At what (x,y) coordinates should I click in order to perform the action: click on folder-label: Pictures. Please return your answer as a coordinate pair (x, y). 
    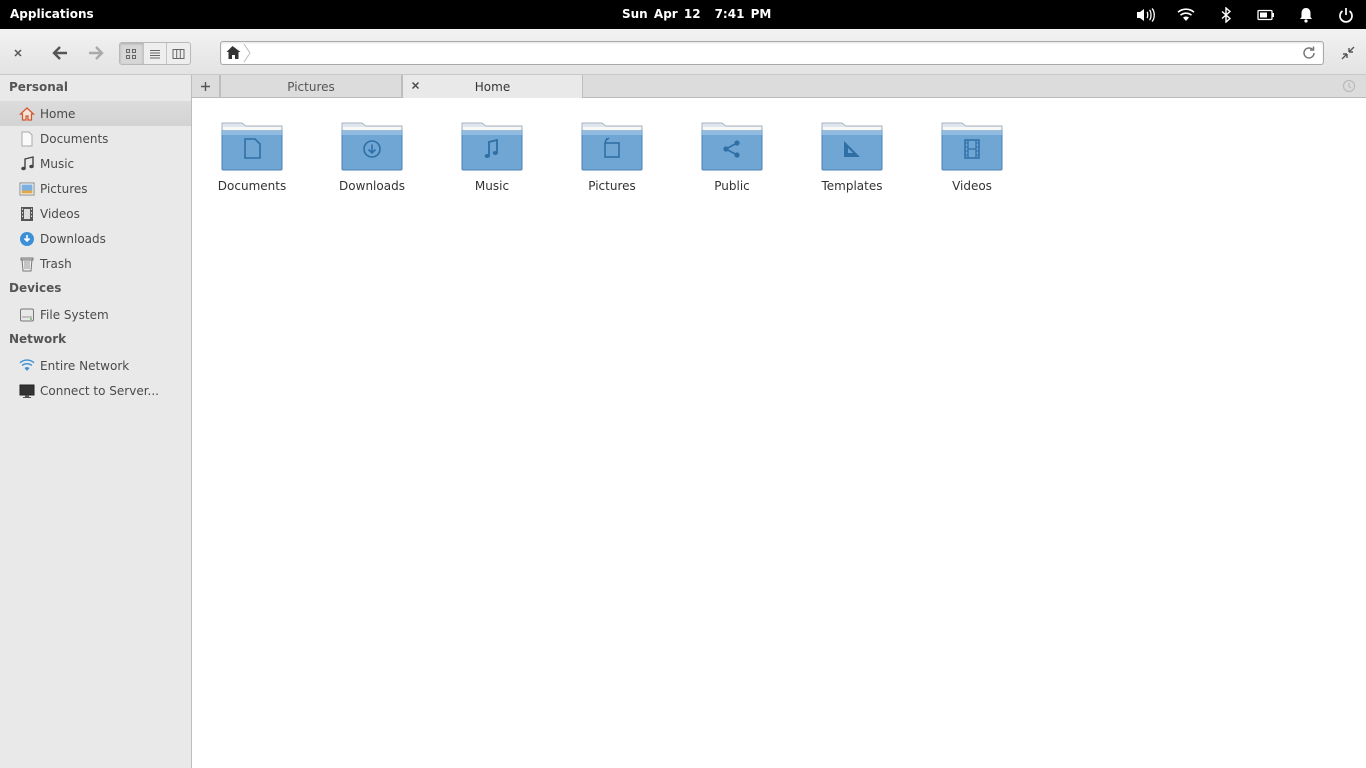
    Looking at the image, I should click on (612, 186).